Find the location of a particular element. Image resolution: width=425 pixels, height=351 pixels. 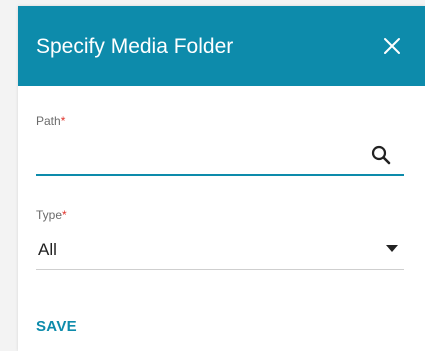

close-icon is located at coordinates (392, 46).